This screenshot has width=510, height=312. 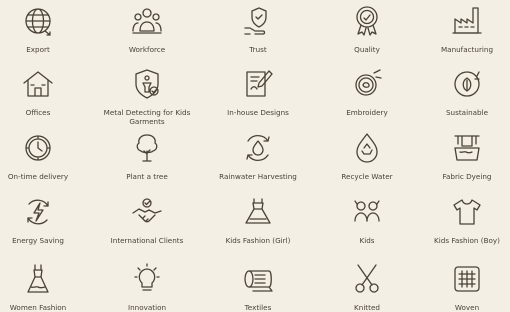 I want to click on feature-workforce: Workforce, so click(x=147, y=29).